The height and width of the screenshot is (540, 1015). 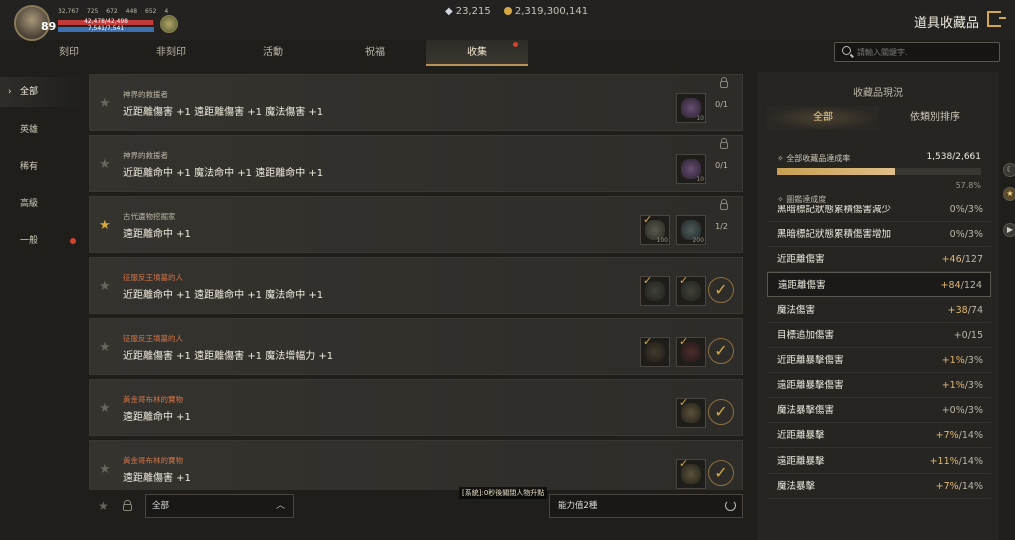 I want to click on rate-percent: 57.8%, so click(x=968, y=185).